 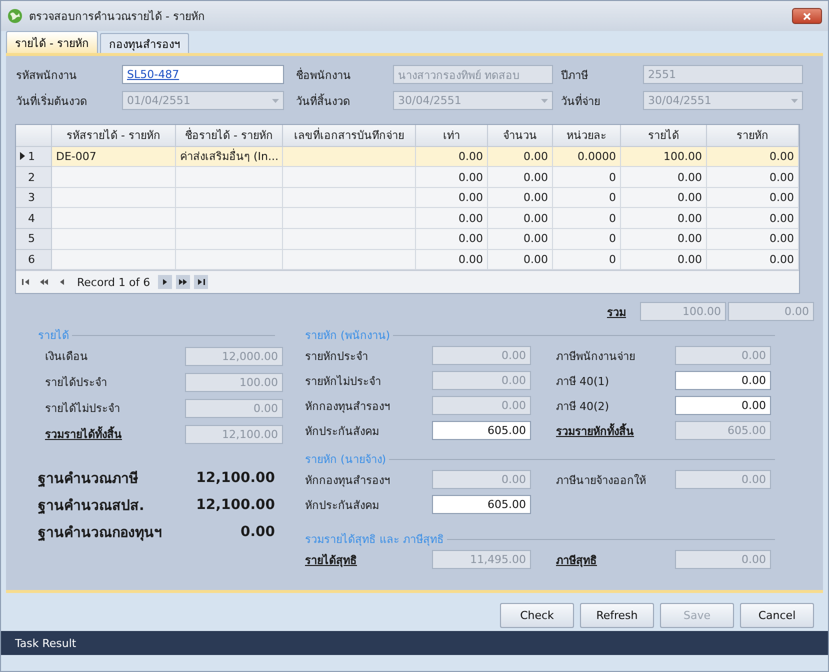 I want to click on row-header: 1, so click(x=34, y=157).